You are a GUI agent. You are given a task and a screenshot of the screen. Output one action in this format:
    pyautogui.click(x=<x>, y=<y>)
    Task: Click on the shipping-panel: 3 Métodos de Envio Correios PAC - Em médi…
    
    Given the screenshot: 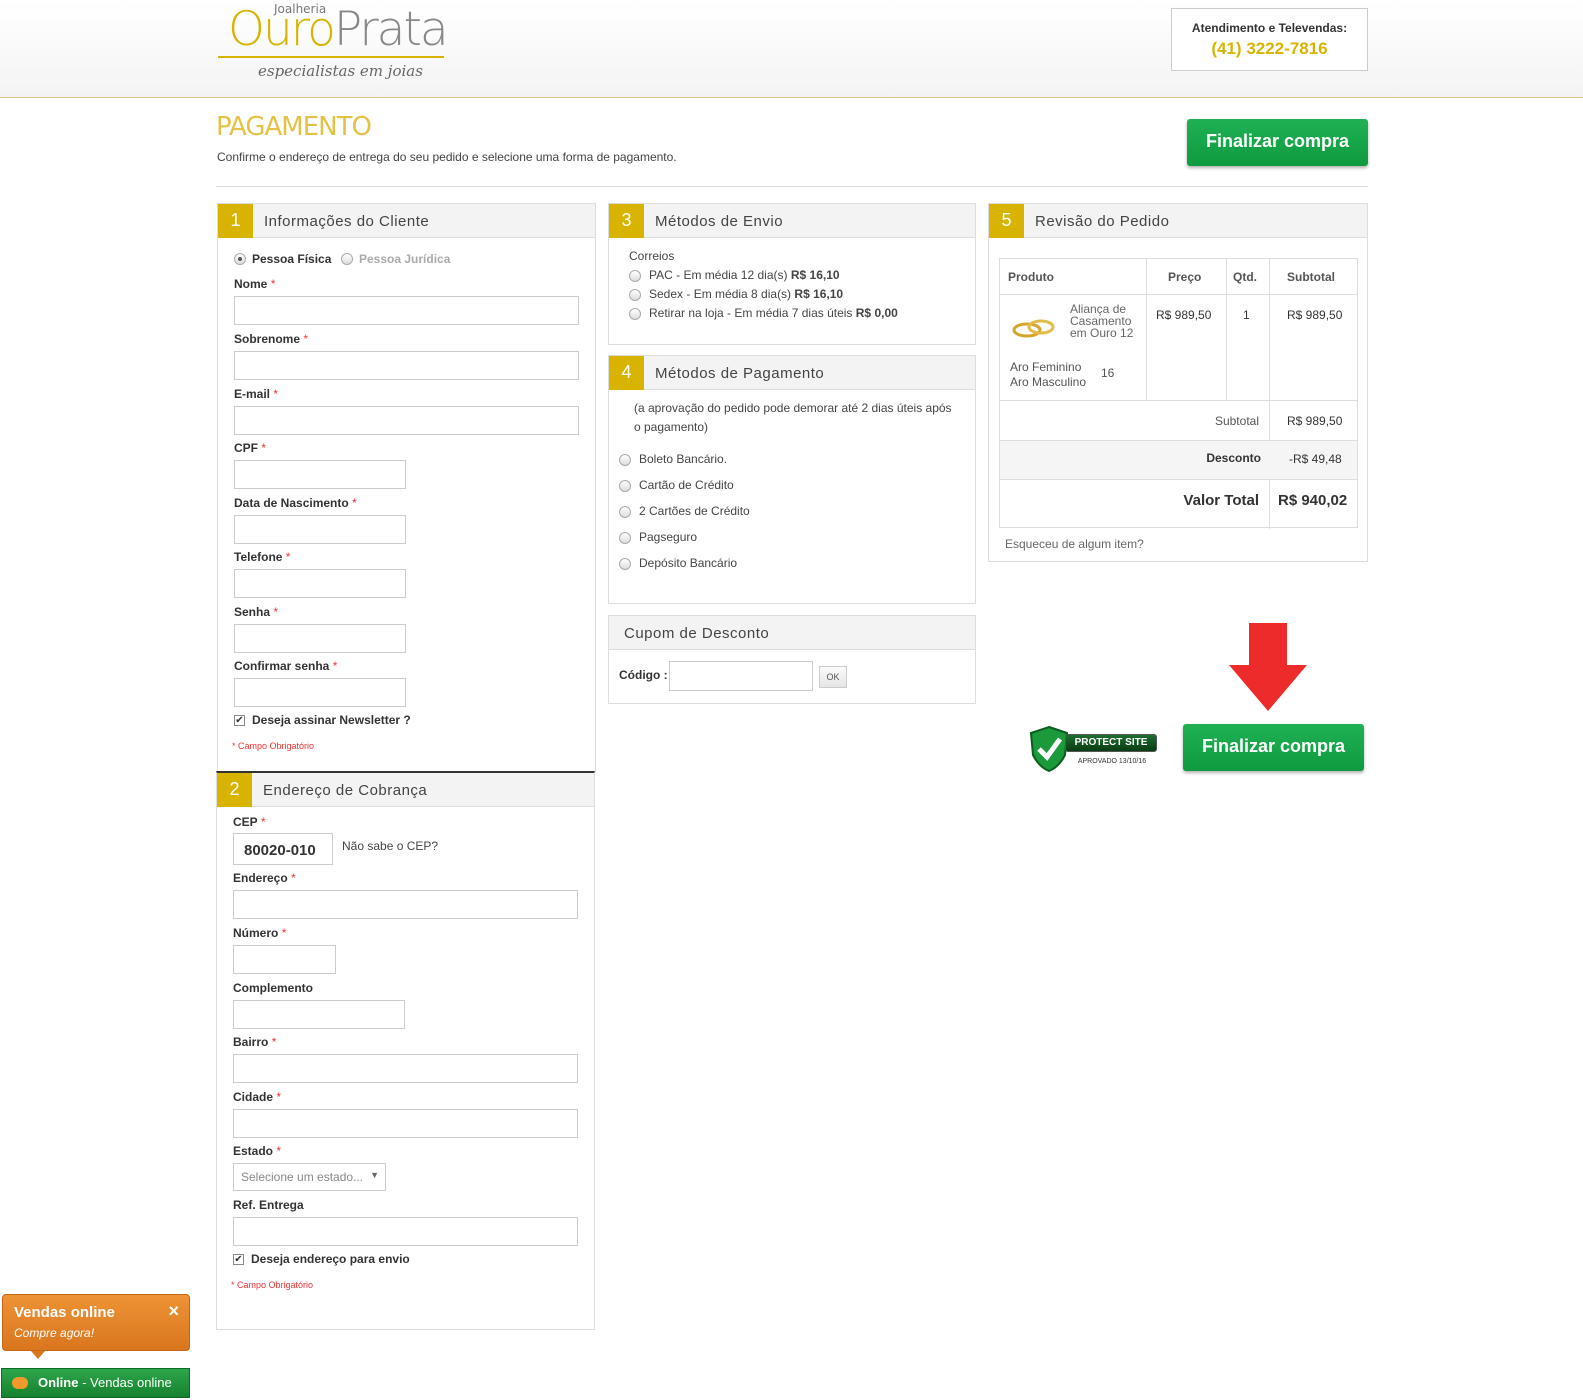 What is the action you would take?
    pyautogui.click(x=792, y=274)
    